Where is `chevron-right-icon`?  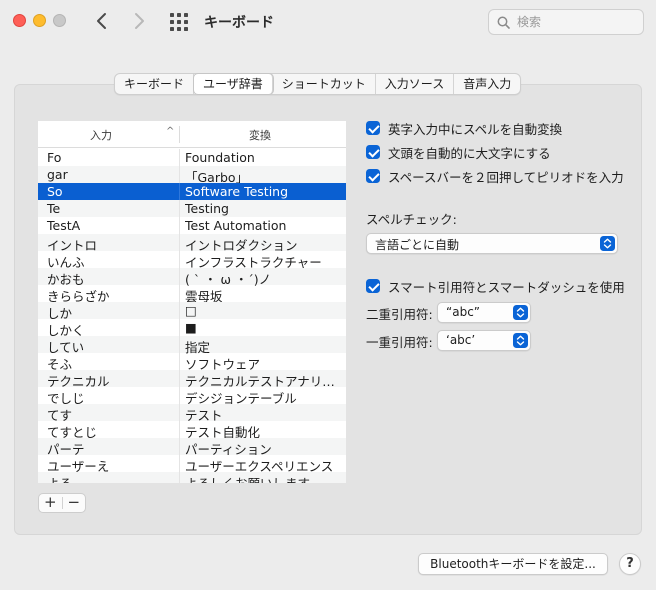
chevron-right-icon is located at coordinates (139, 21).